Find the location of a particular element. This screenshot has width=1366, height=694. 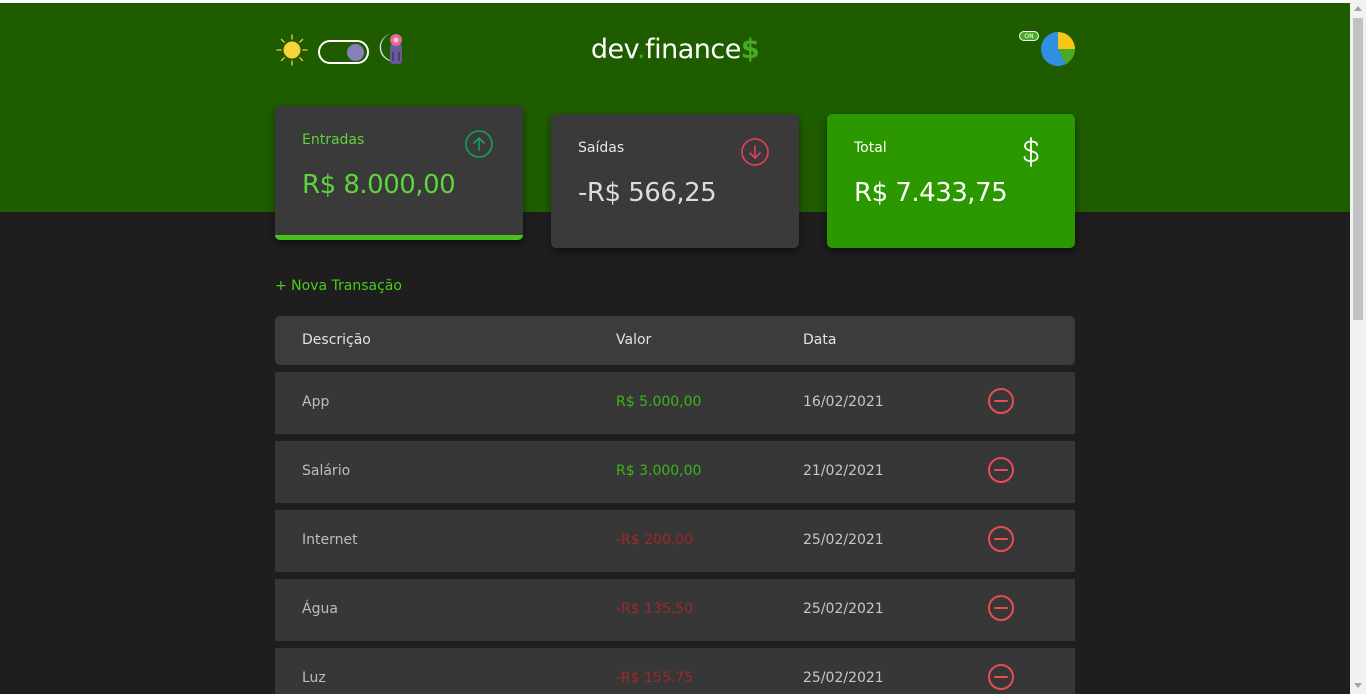

header-amount: Valor is located at coordinates (634, 340).